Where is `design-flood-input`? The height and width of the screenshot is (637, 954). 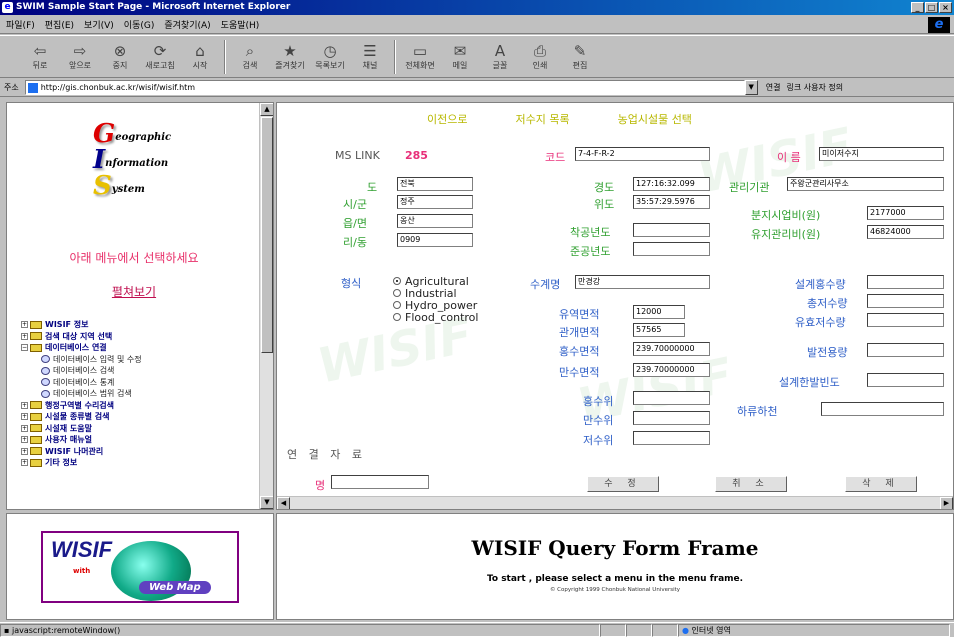
design-flood-input is located at coordinates (905, 282).